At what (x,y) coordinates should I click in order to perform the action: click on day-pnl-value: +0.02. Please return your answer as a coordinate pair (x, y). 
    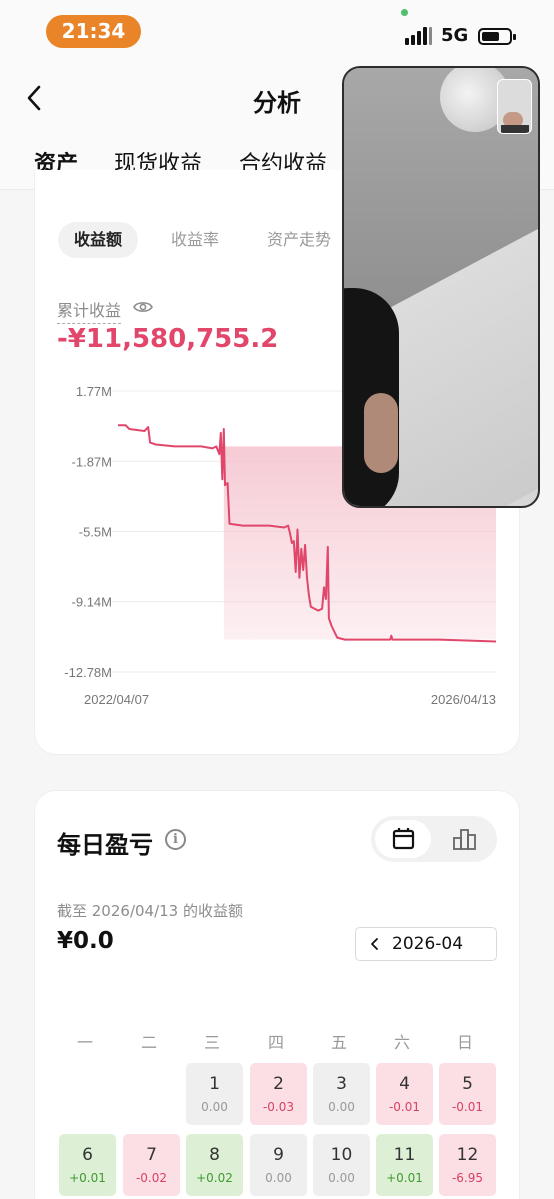
    Looking at the image, I should click on (214, 1178).